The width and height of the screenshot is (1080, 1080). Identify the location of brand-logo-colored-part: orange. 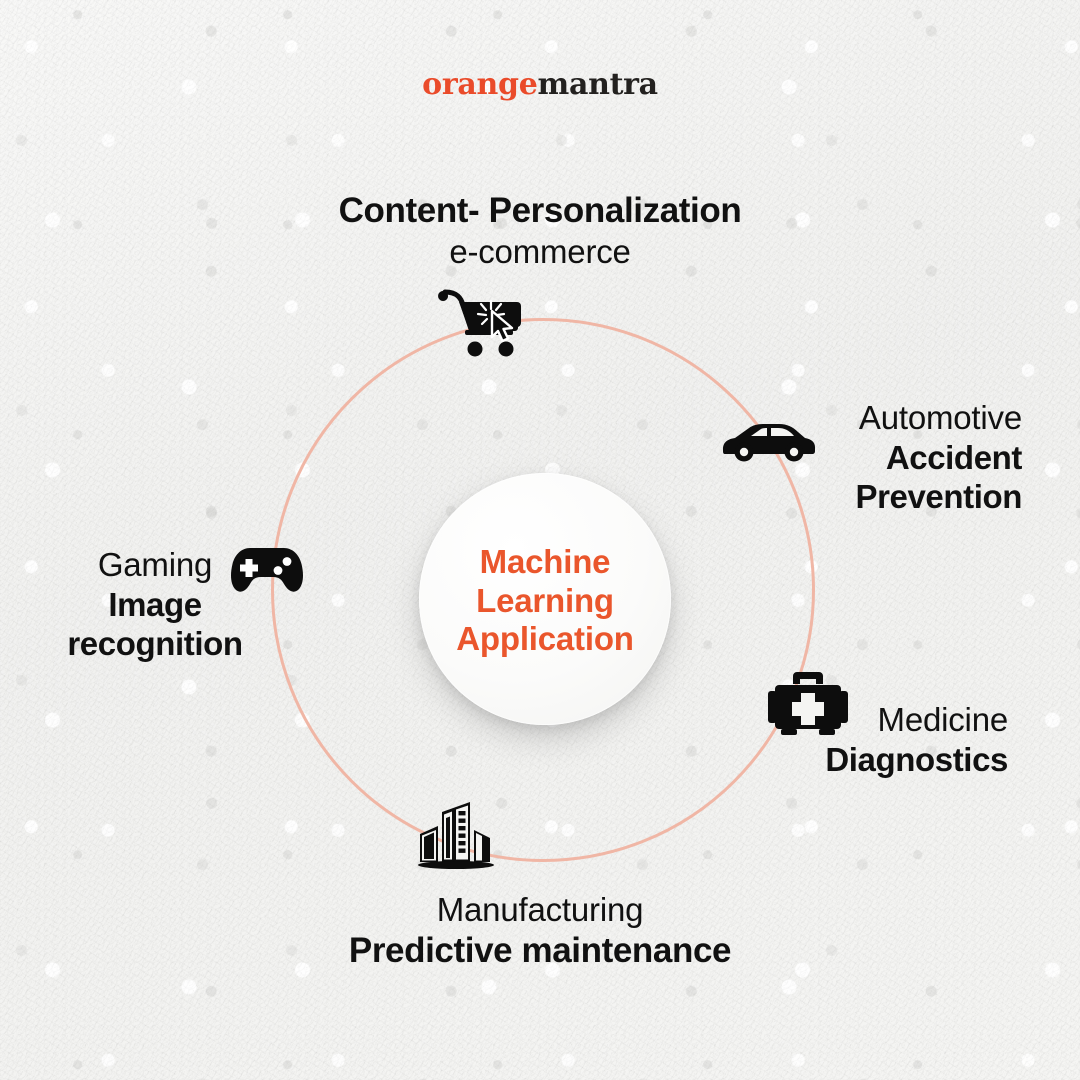
(480, 84).